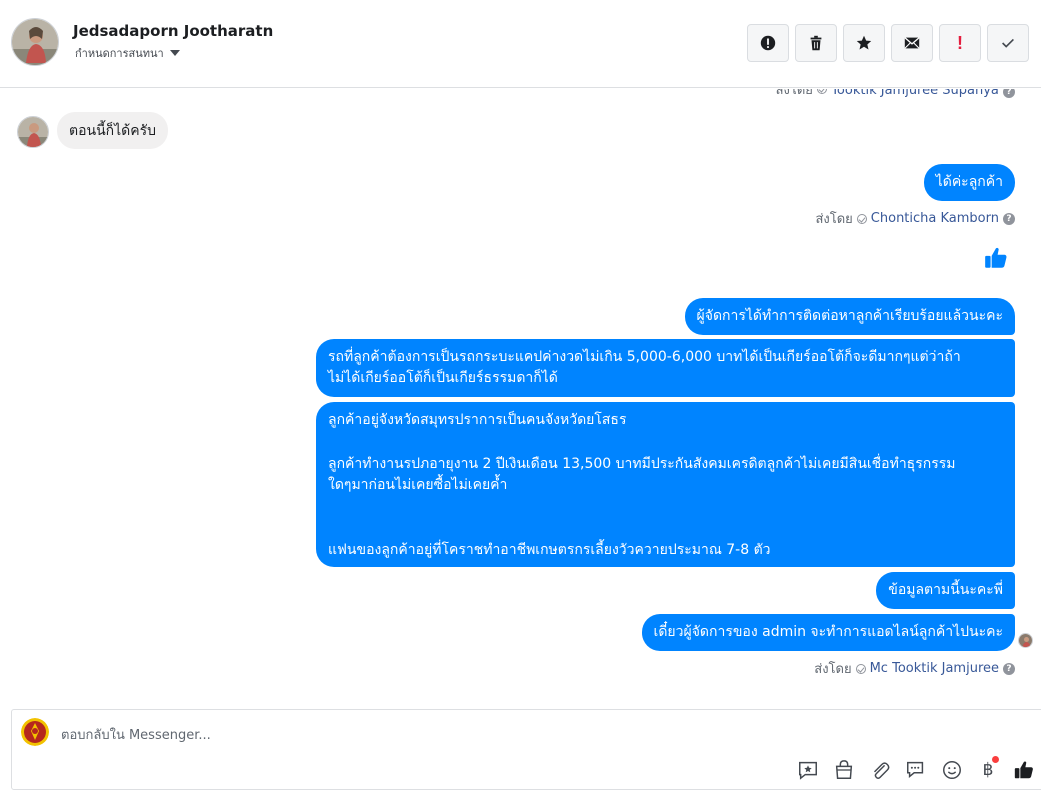 This screenshot has width=1041, height=790. I want to click on currency-icon: ฿, so click(988, 770).